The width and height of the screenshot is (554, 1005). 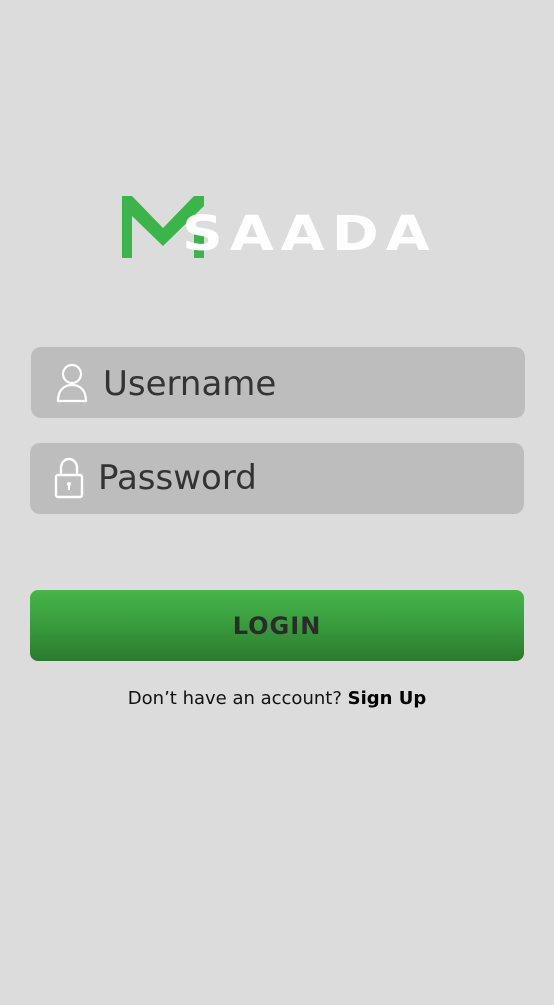 I want to click on username-field, so click(x=278, y=382).